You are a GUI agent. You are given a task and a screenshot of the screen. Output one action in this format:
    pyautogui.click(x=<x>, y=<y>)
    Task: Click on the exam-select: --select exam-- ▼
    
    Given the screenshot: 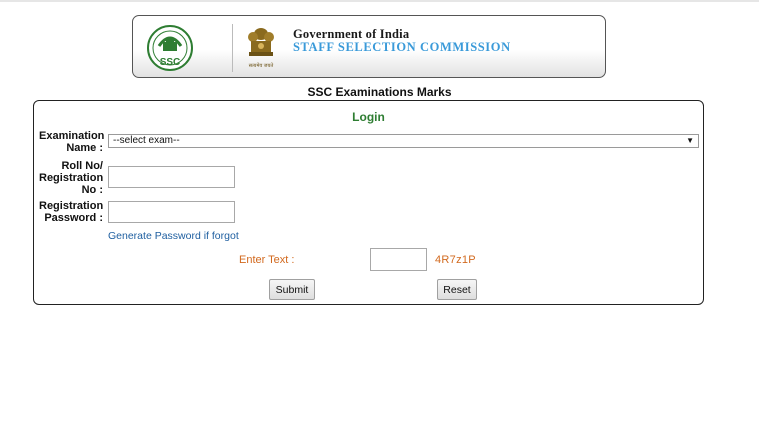 What is the action you would take?
    pyautogui.click(x=403, y=141)
    